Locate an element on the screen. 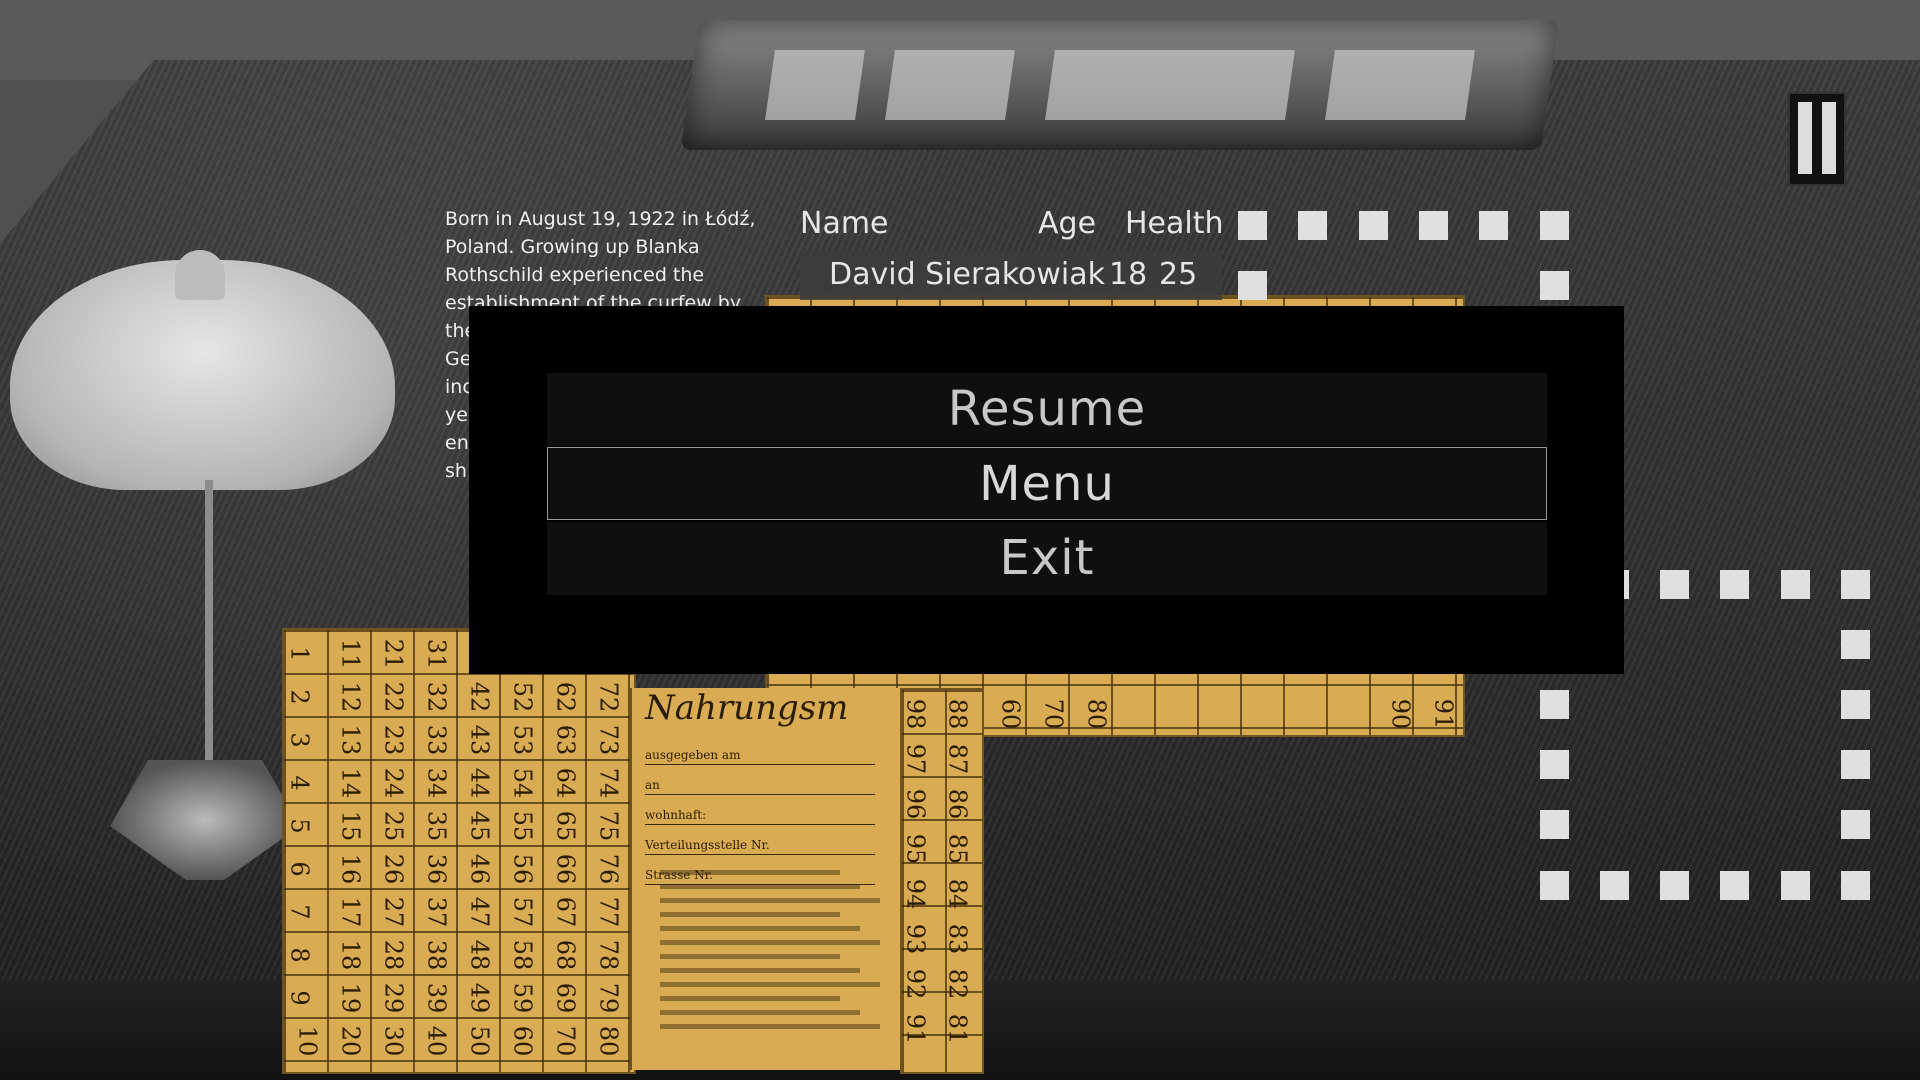 This screenshot has width=1920, height=1080. ration-card-title: Nahrungsm is located at coordinates (747, 708).